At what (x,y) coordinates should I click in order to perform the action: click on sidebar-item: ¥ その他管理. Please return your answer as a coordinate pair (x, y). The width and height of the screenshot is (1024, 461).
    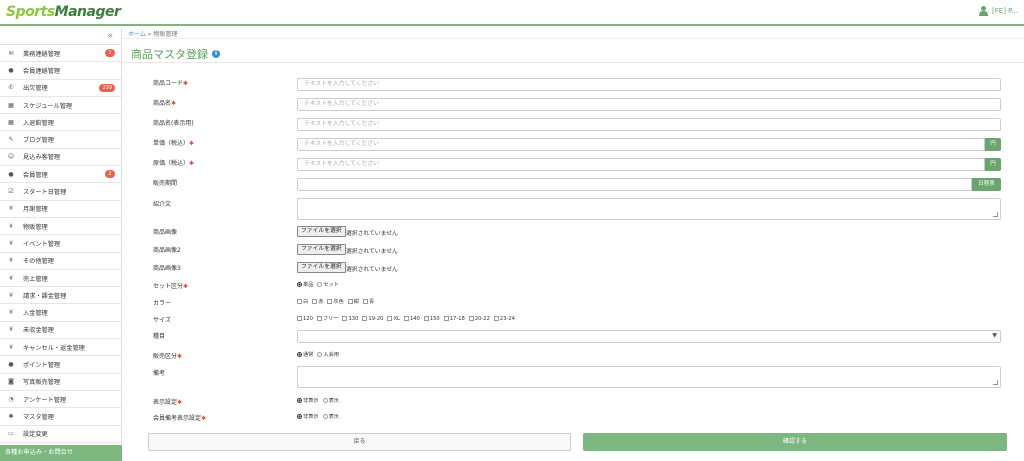
    Looking at the image, I should click on (60, 261).